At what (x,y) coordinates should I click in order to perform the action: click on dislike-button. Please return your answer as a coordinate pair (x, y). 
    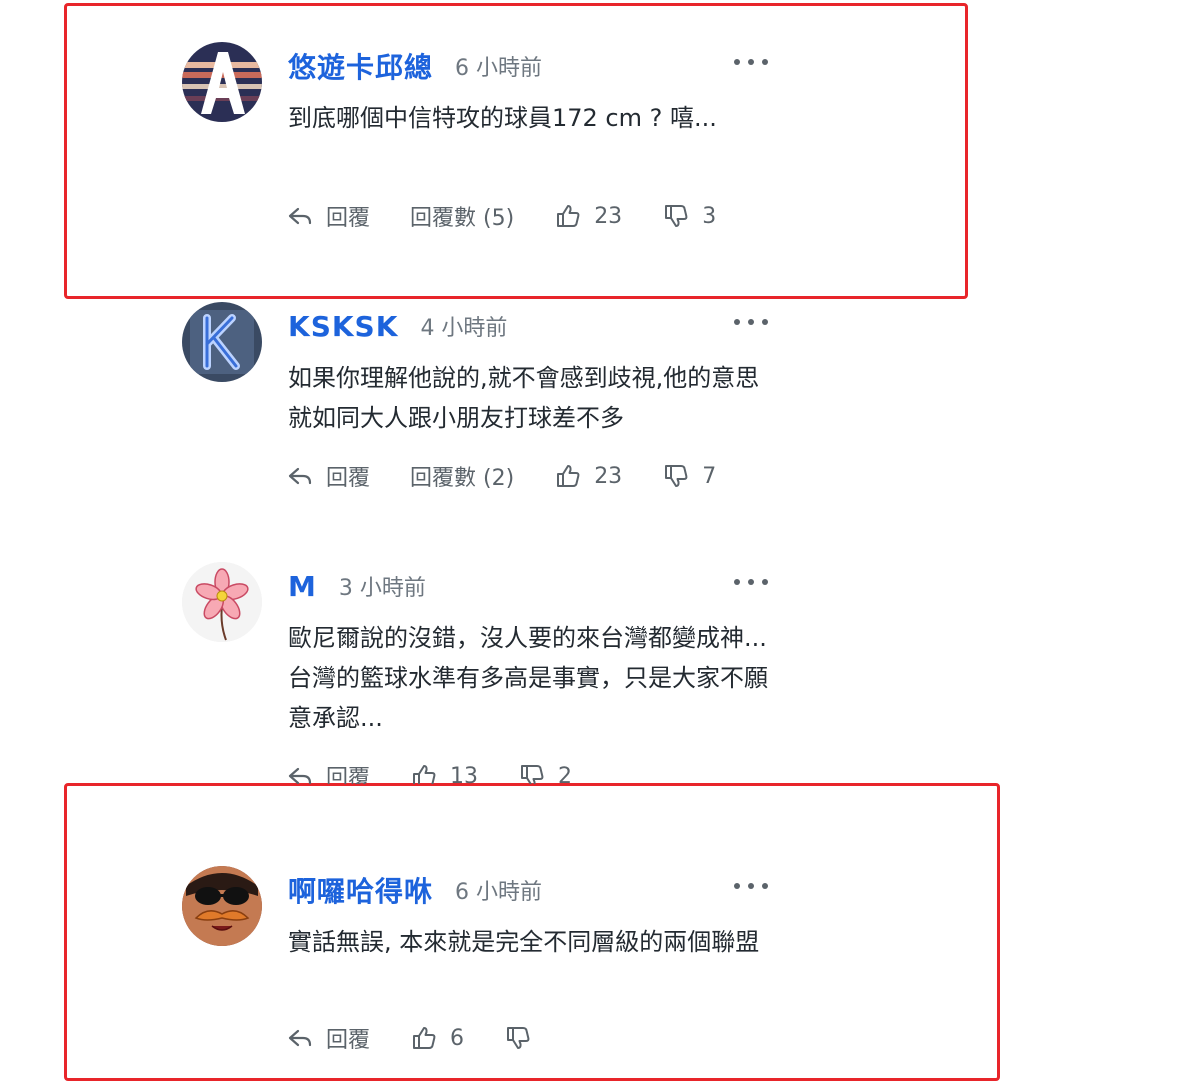
    Looking at the image, I should click on (524, 1038).